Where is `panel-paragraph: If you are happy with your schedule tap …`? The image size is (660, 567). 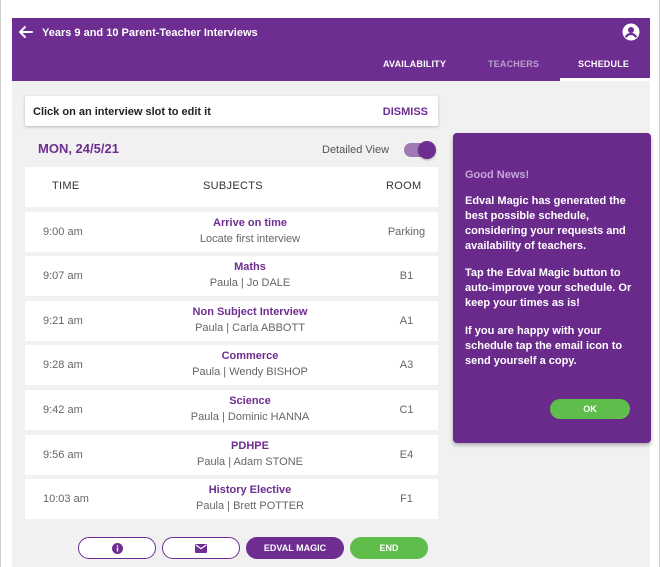
panel-paragraph: If you are happy with your schedule tap … is located at coordinates (544, 346).